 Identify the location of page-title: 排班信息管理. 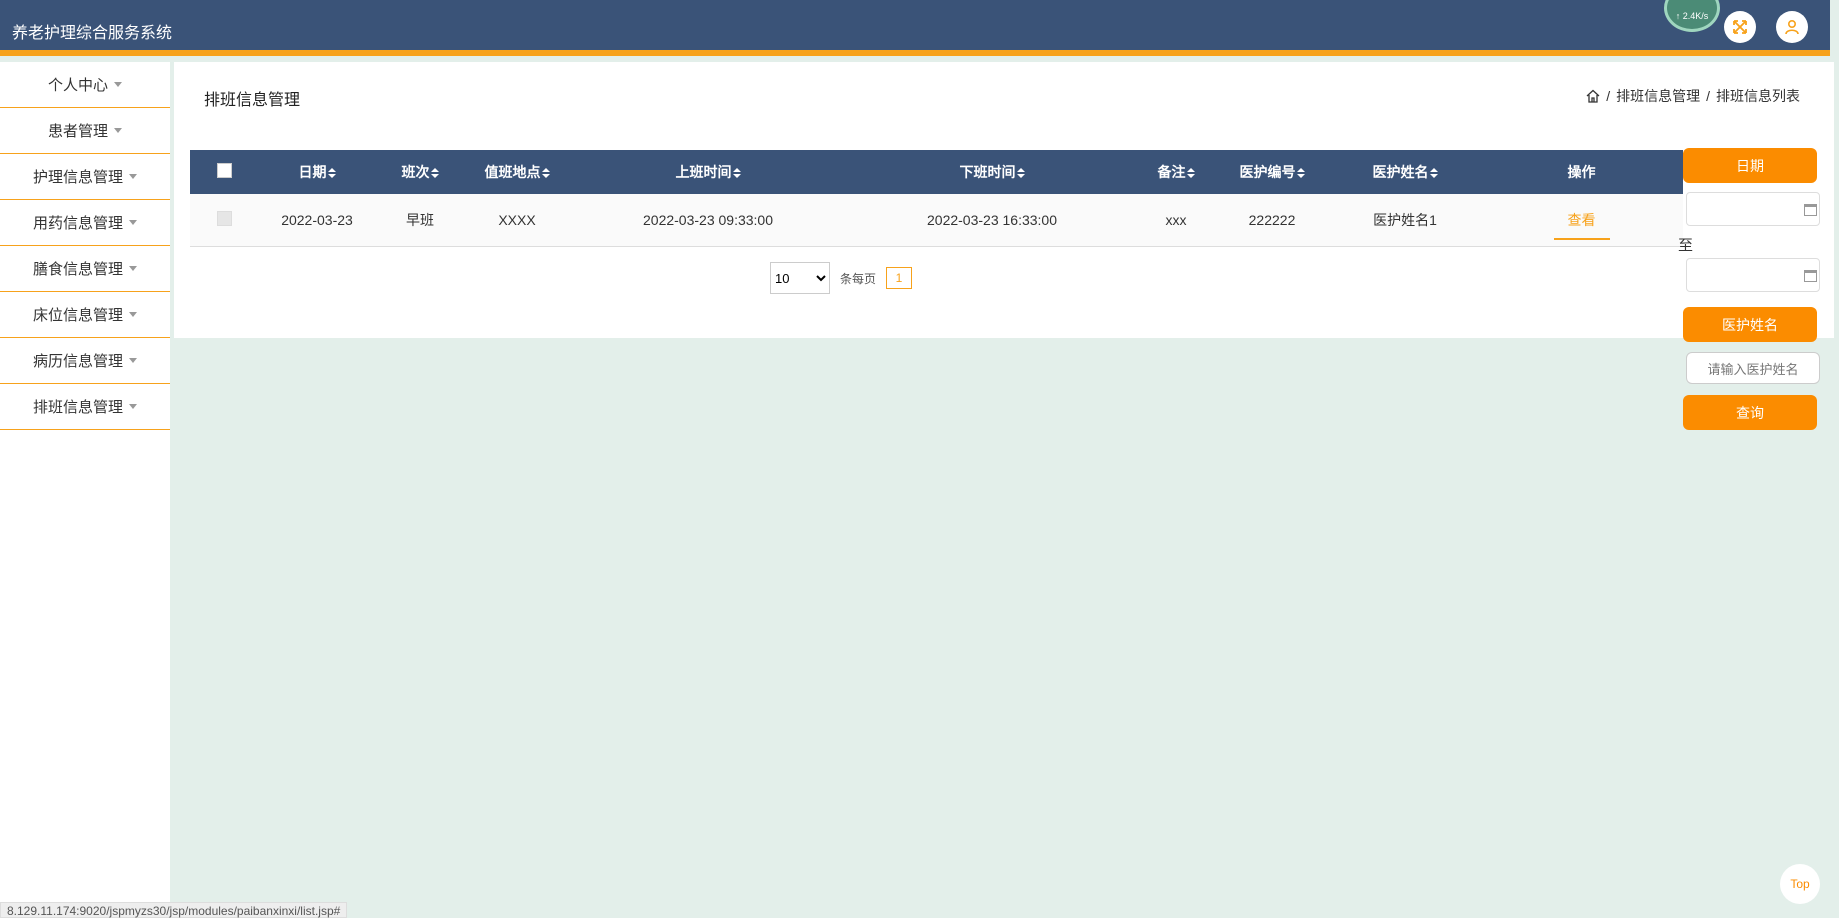
(252, 100).